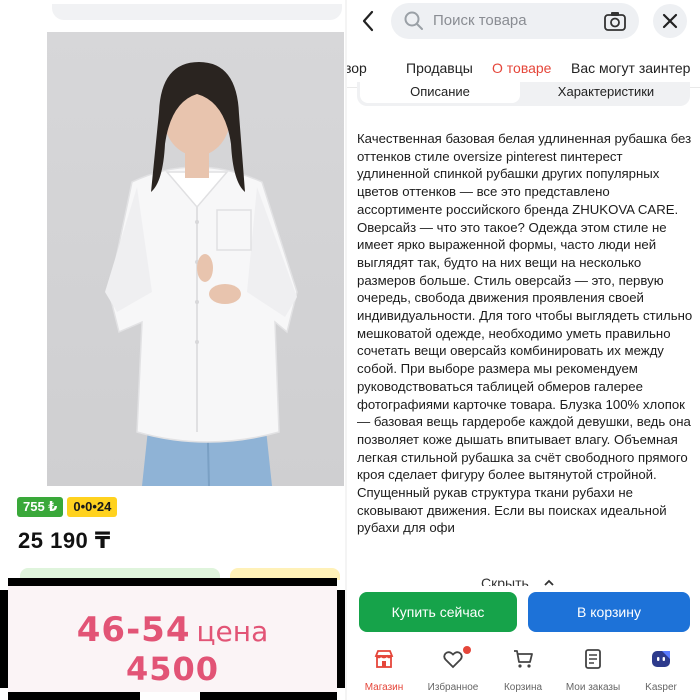 The image size is (700, 700). What do you see at coordinates (453, 687) in the screenshot?
I see `nav-favorites-label: Избранное` at bounding box center [453, 687].